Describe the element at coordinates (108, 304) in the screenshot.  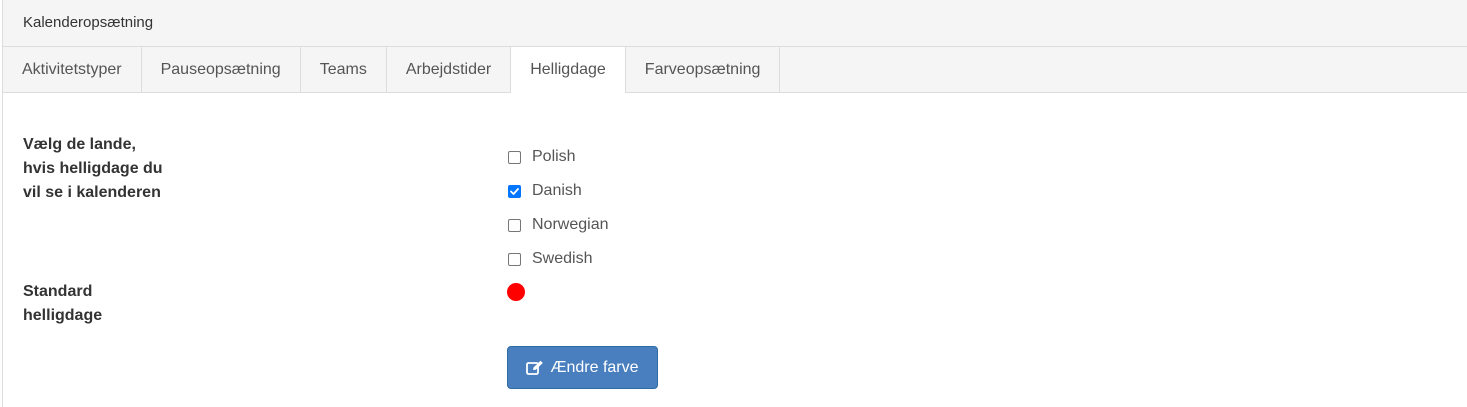
I see `standard-holidays-label: Standard helligdage` at that location.